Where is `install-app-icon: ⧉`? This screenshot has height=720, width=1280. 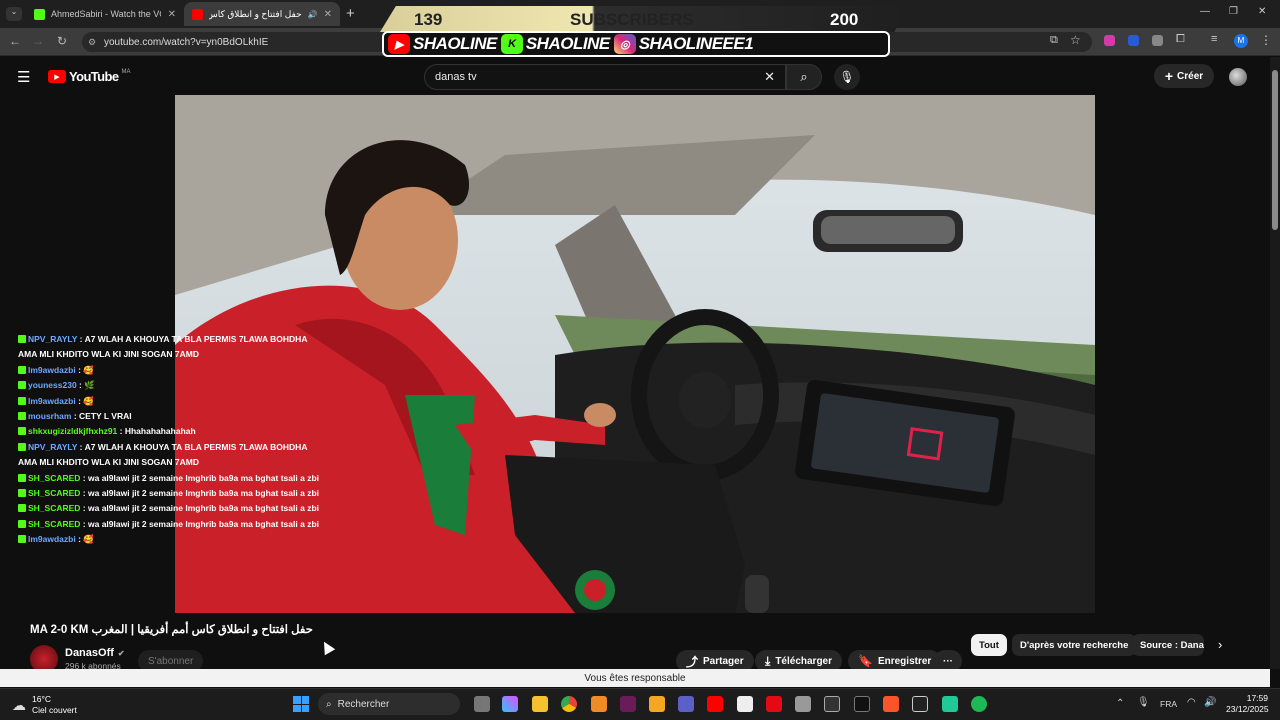
install-app-icon: ⧉ is located at coordinates (1054, 40).